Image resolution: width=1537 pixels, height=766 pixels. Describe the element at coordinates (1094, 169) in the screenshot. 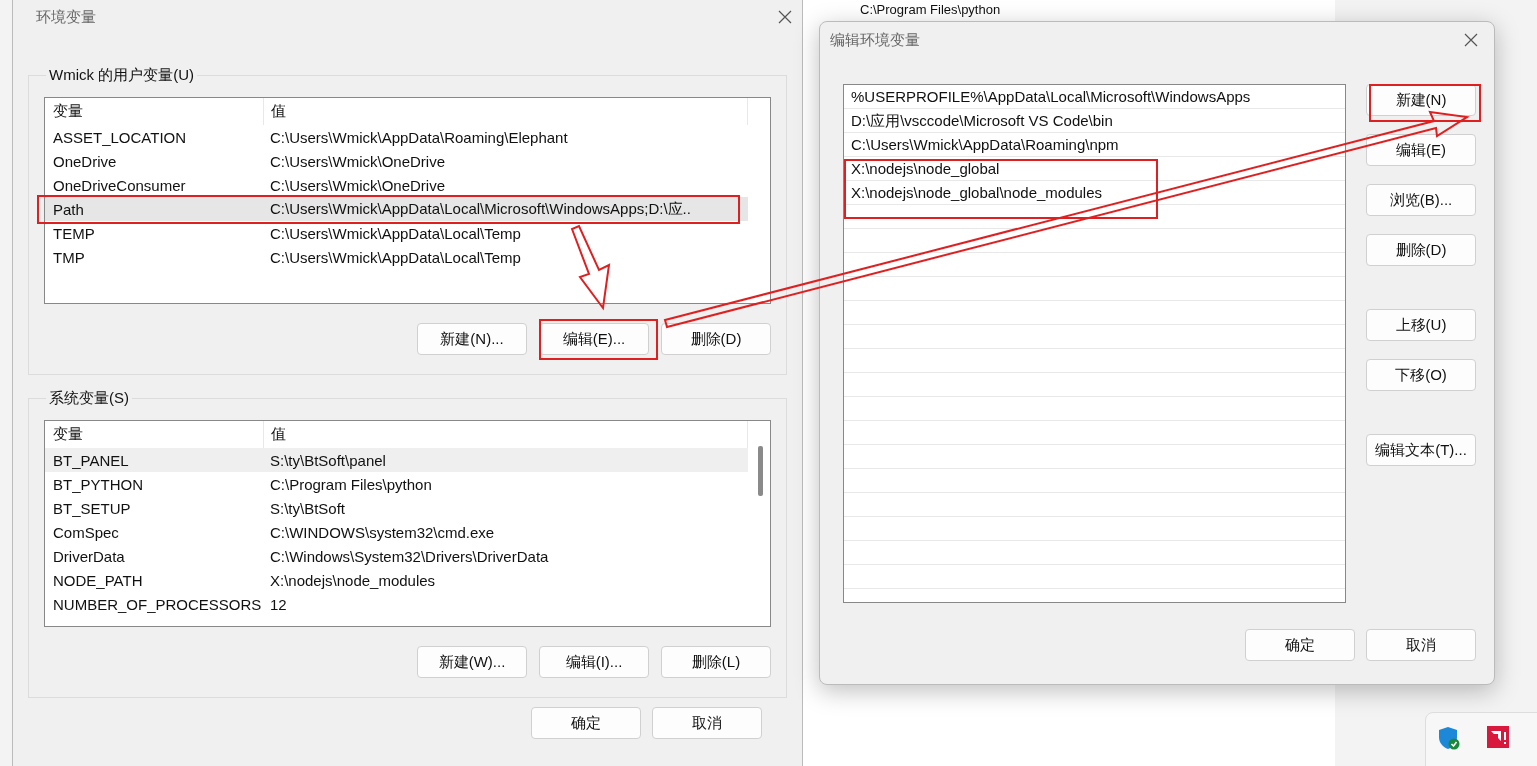

I see `path-entry: X:\nodejs\node_global` at that location.